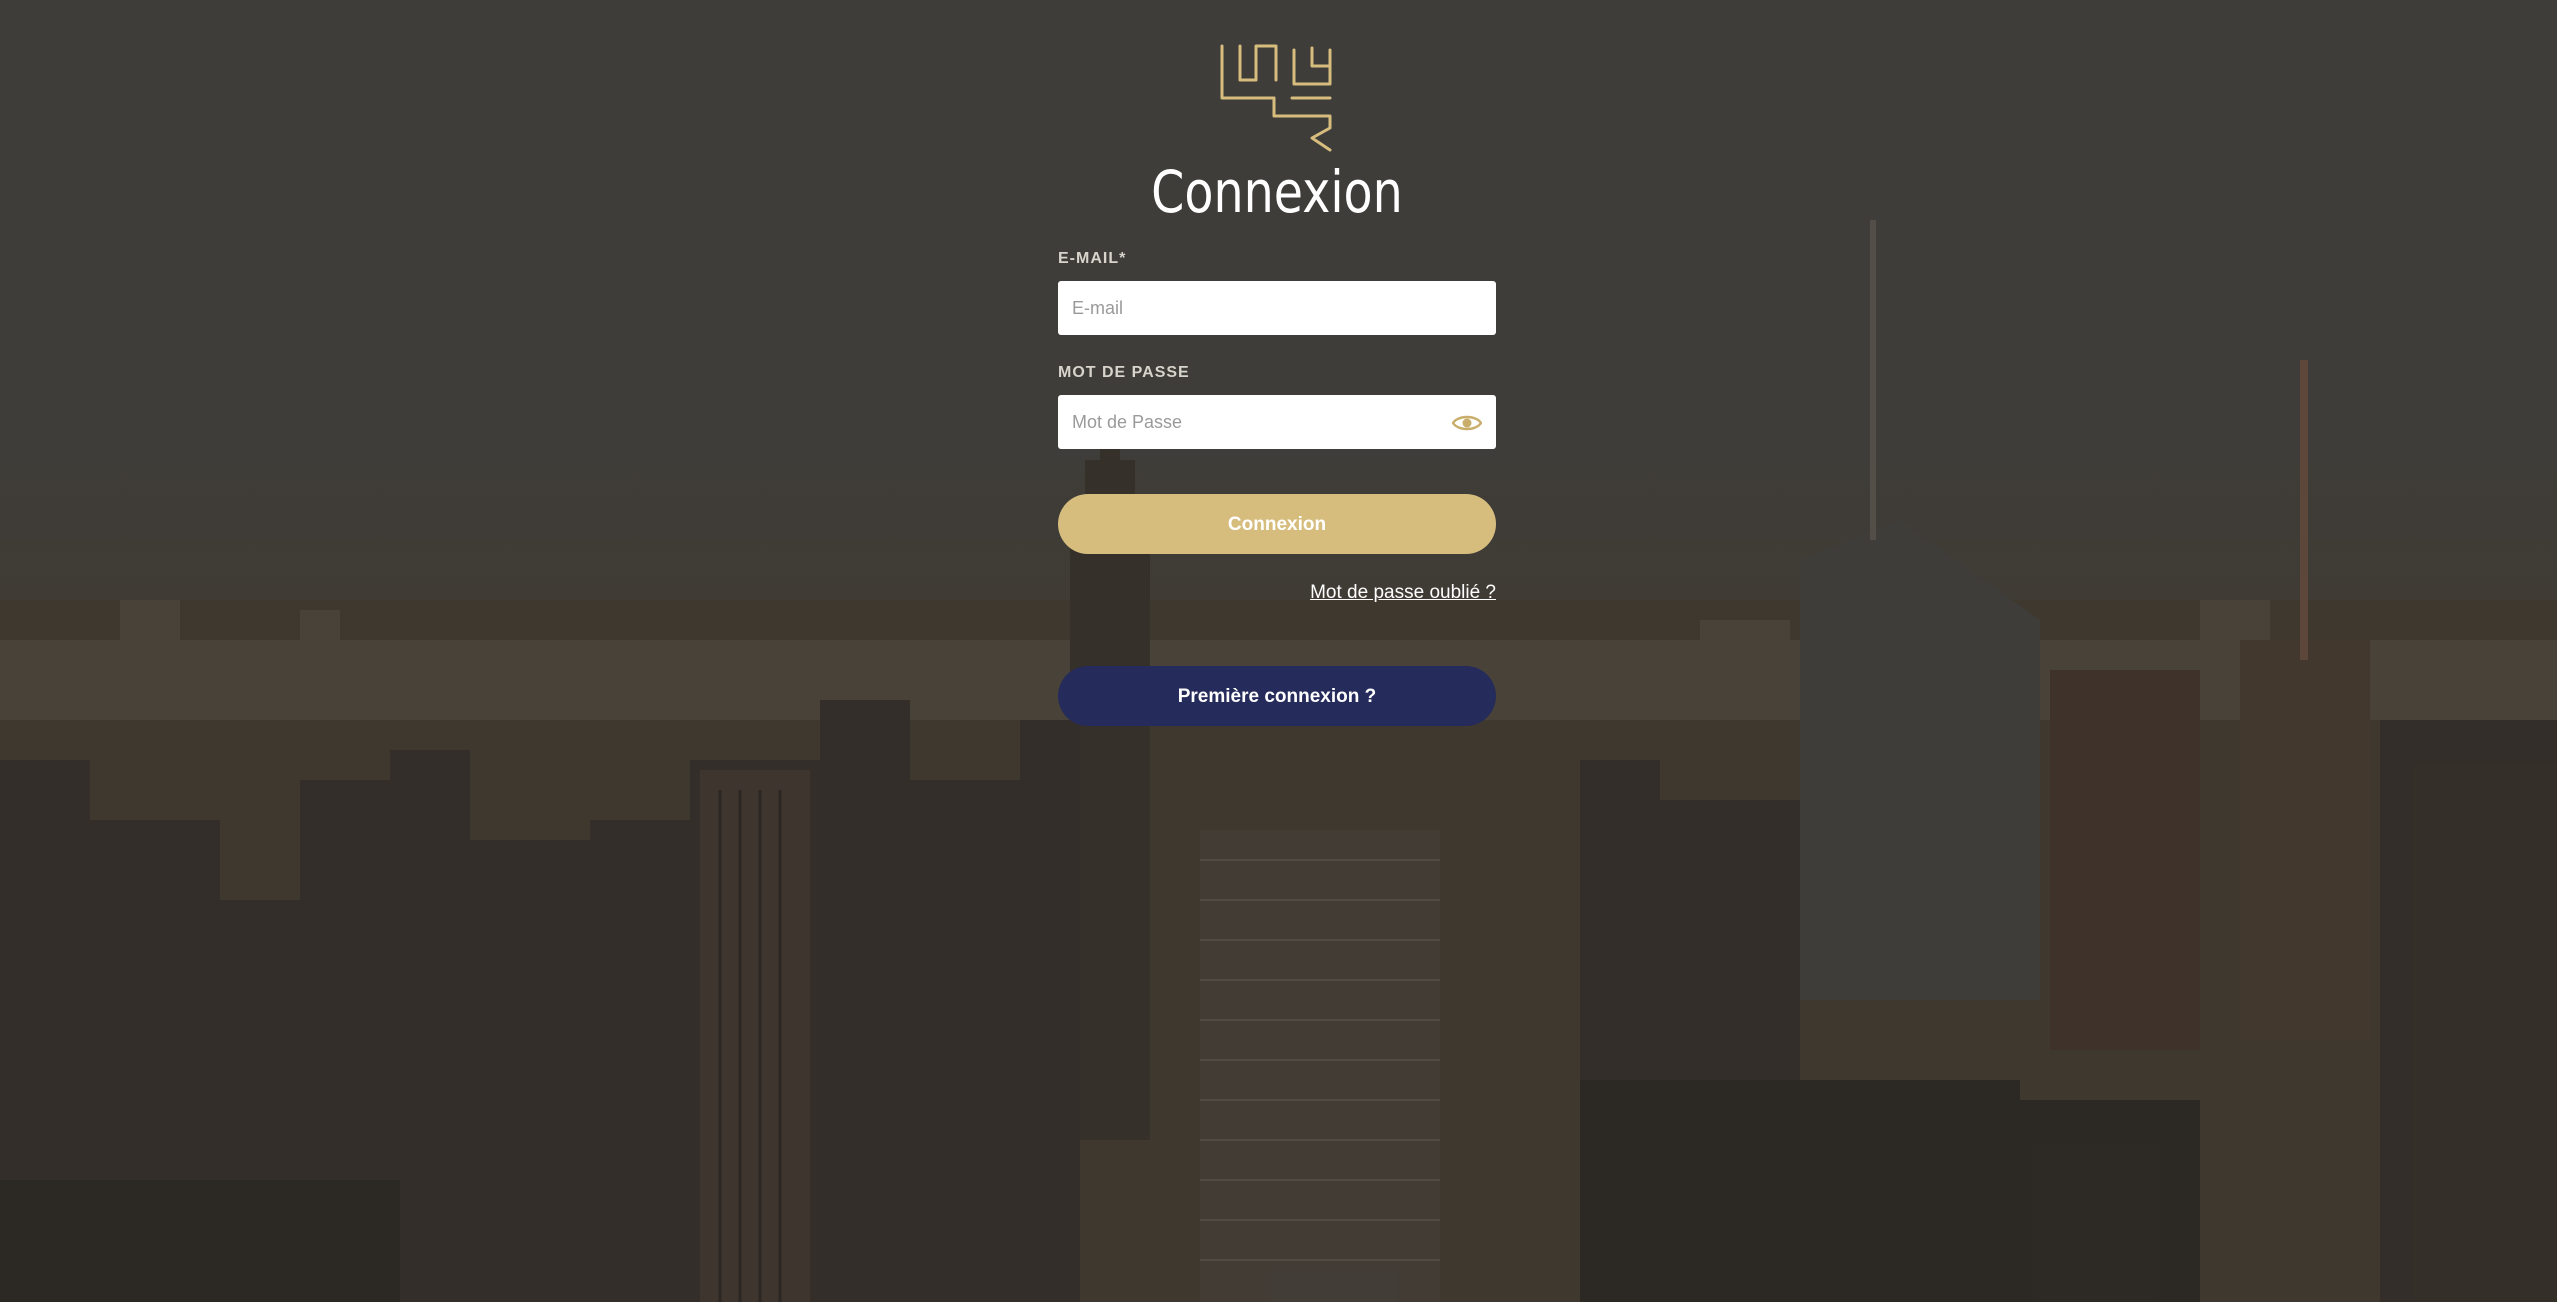  What do you see at coordinates (1092, 258) in the screenshot?
I see `email-label: E-MAIL*` at bounding box center [1092, 258].